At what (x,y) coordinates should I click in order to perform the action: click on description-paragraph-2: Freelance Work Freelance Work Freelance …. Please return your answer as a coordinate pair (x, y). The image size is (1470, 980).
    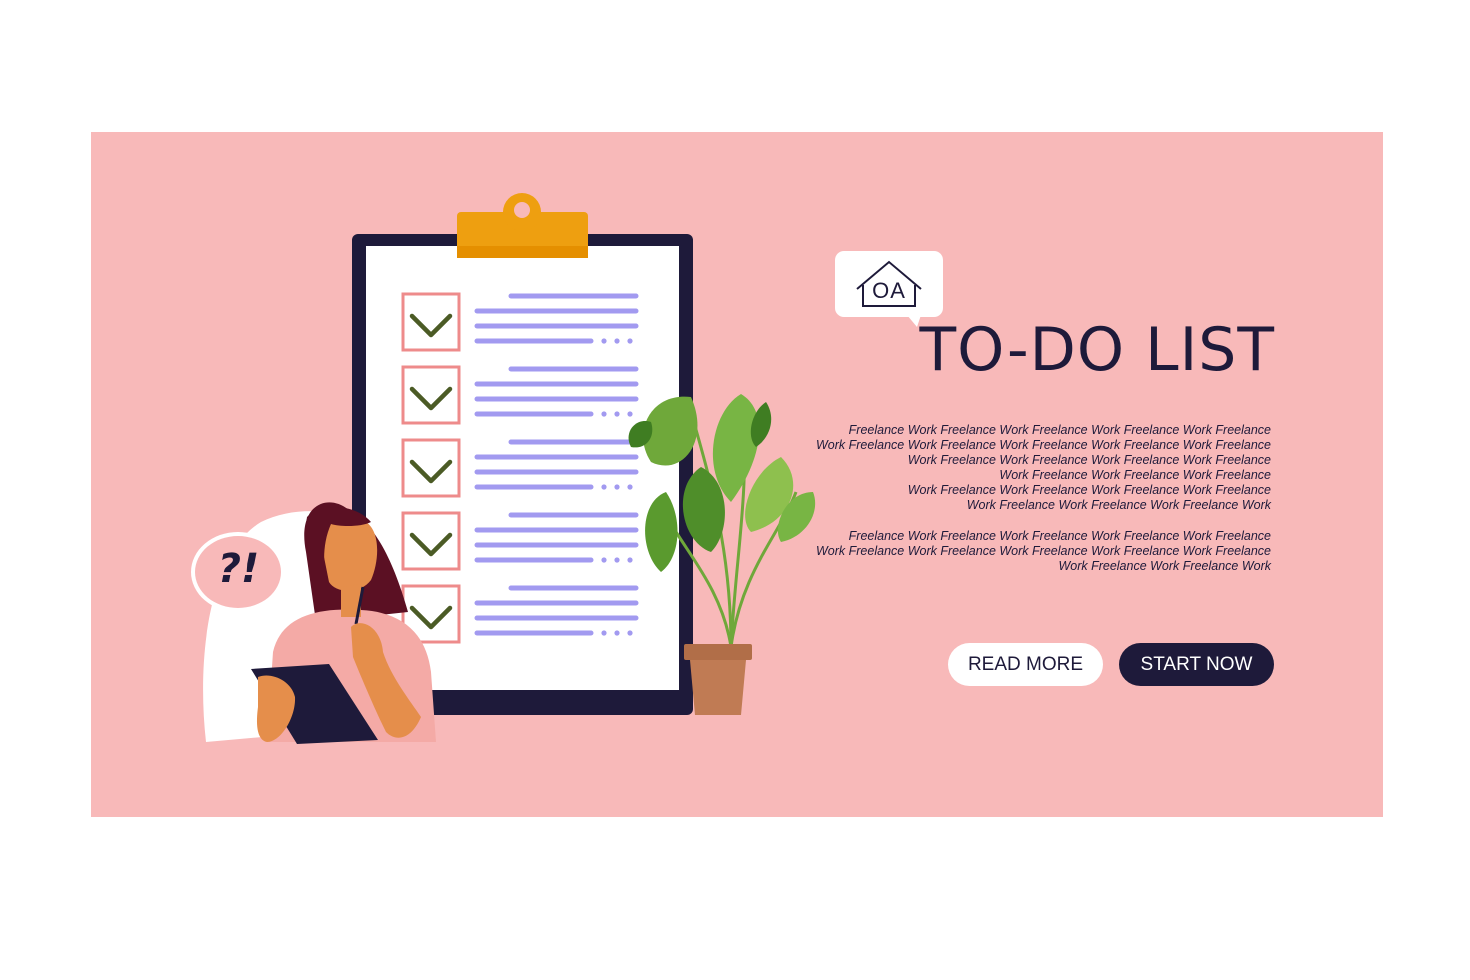
    Looking at the image, I should click on (1043, 551).